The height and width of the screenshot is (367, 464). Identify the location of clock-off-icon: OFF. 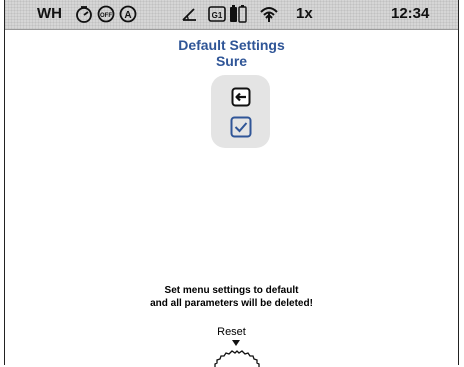
(106, 14).